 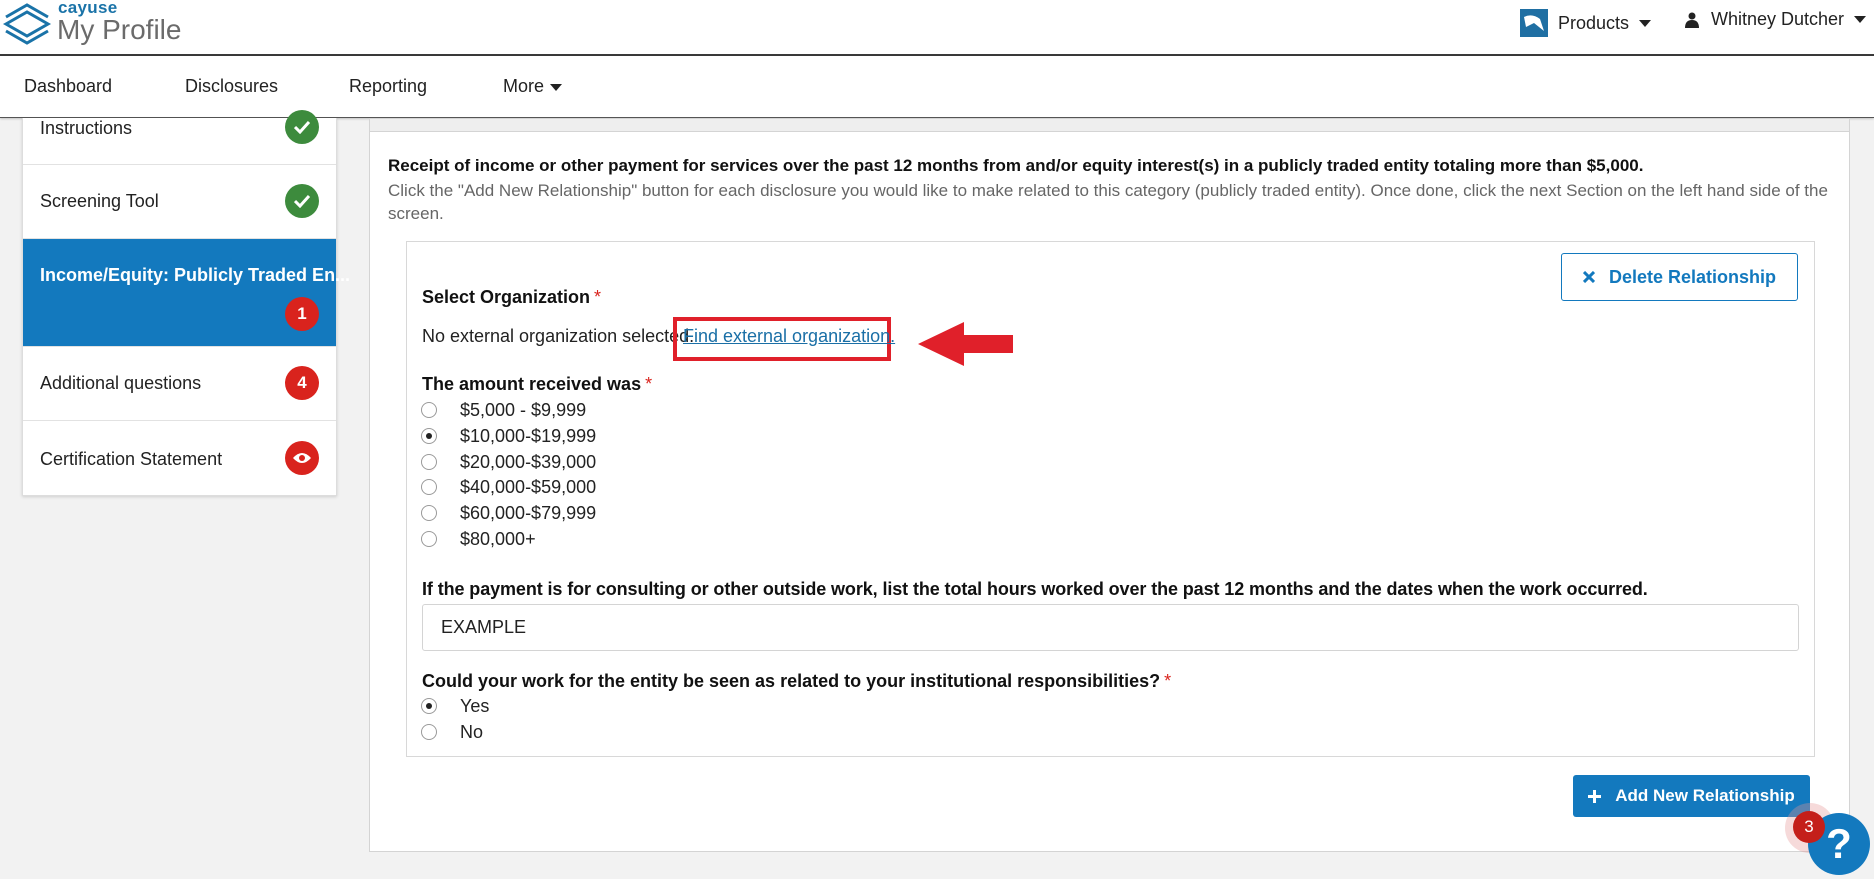 I want to click on amount-option: $80,000+, so click(x=478, y=539).